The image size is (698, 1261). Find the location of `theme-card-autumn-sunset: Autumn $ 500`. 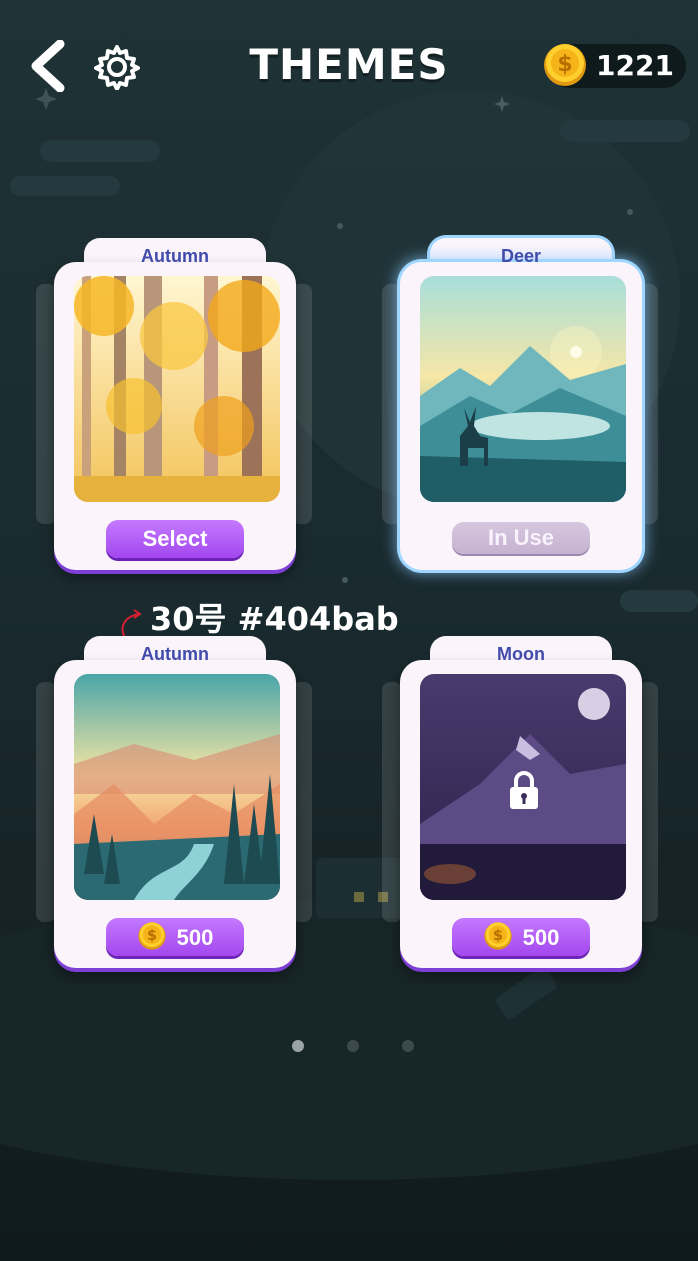

theme-card-autumn-sunset: Autumn $ 500 is located at coordinates (176, 806).